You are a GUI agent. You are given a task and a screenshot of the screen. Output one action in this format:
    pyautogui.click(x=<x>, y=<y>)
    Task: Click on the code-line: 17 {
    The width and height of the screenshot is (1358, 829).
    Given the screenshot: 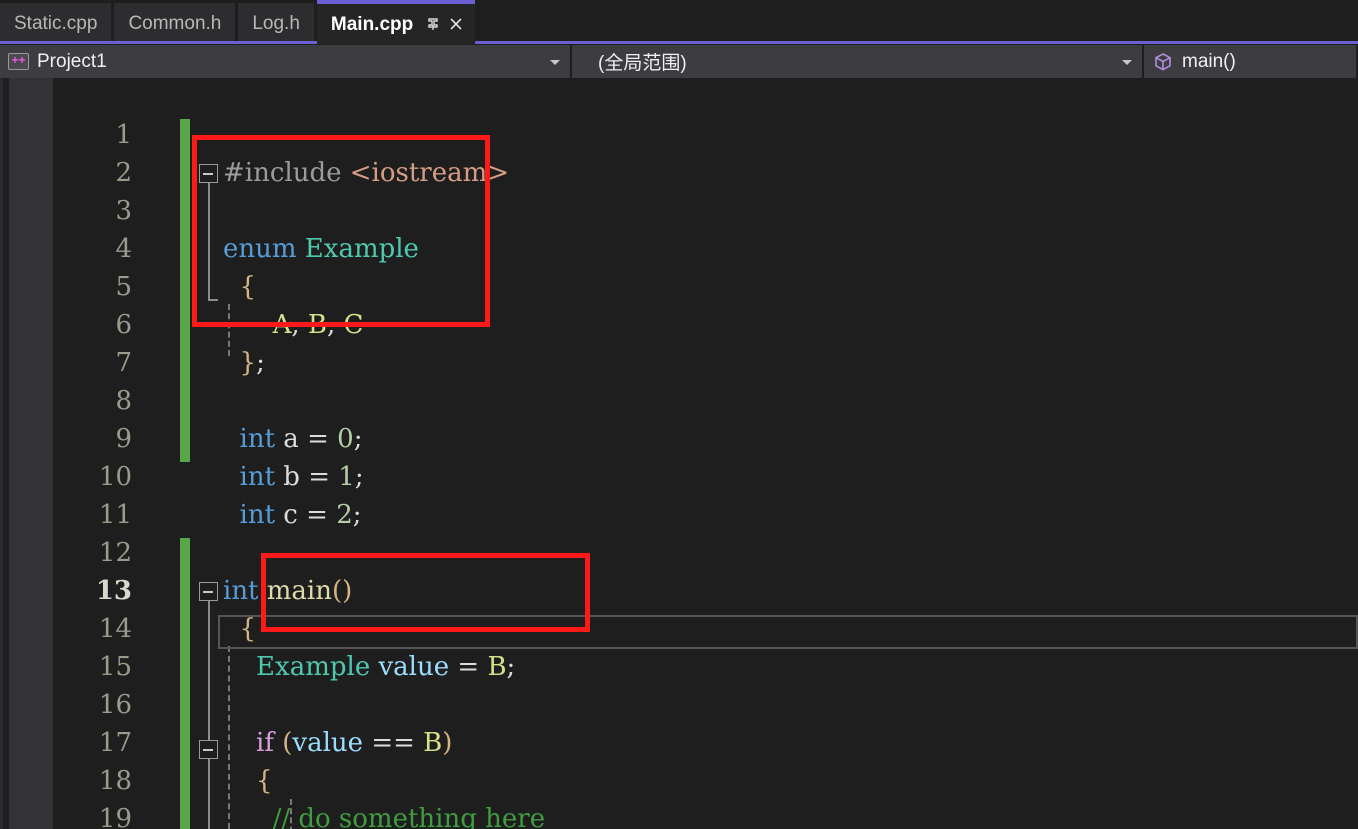 What is the action you would take?
    pyautogui.click(x=679, y=741)
    